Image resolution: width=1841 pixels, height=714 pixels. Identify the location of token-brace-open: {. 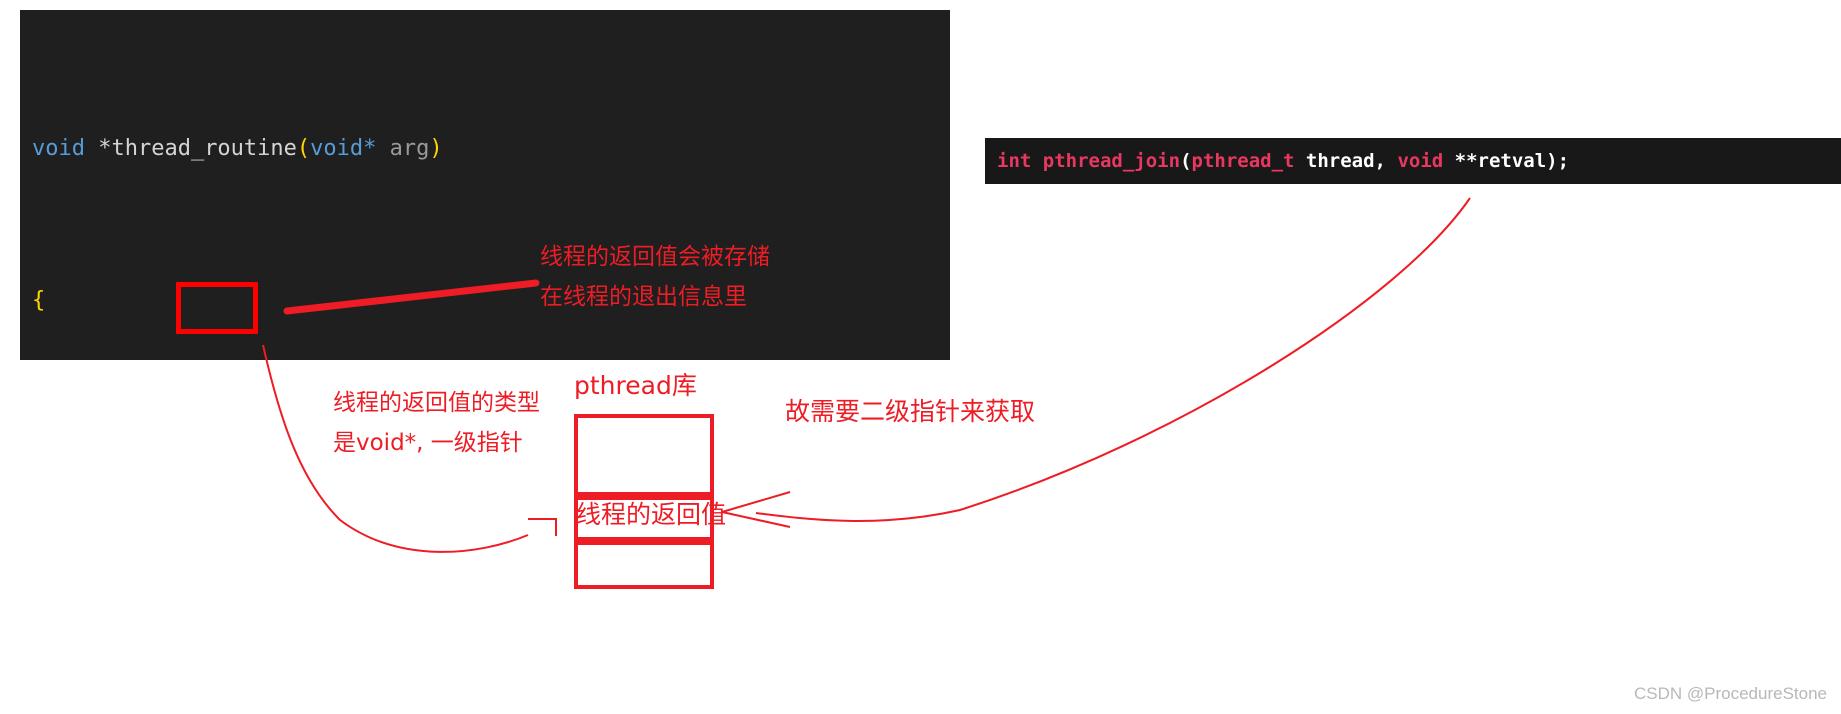
(39, 300).